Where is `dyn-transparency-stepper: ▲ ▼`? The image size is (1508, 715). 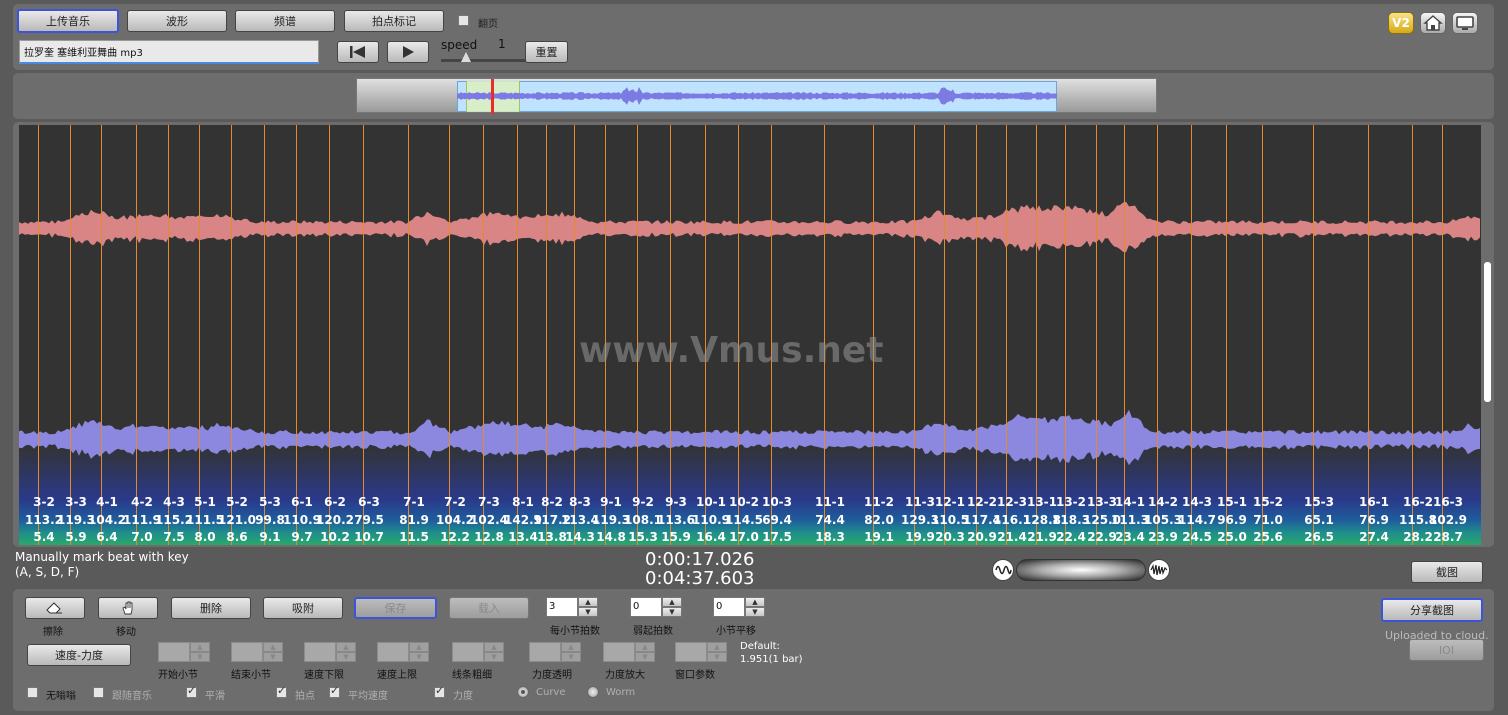 dyn-transparency-stepper: ▲ ▼ is located at coordinates (555, 652).